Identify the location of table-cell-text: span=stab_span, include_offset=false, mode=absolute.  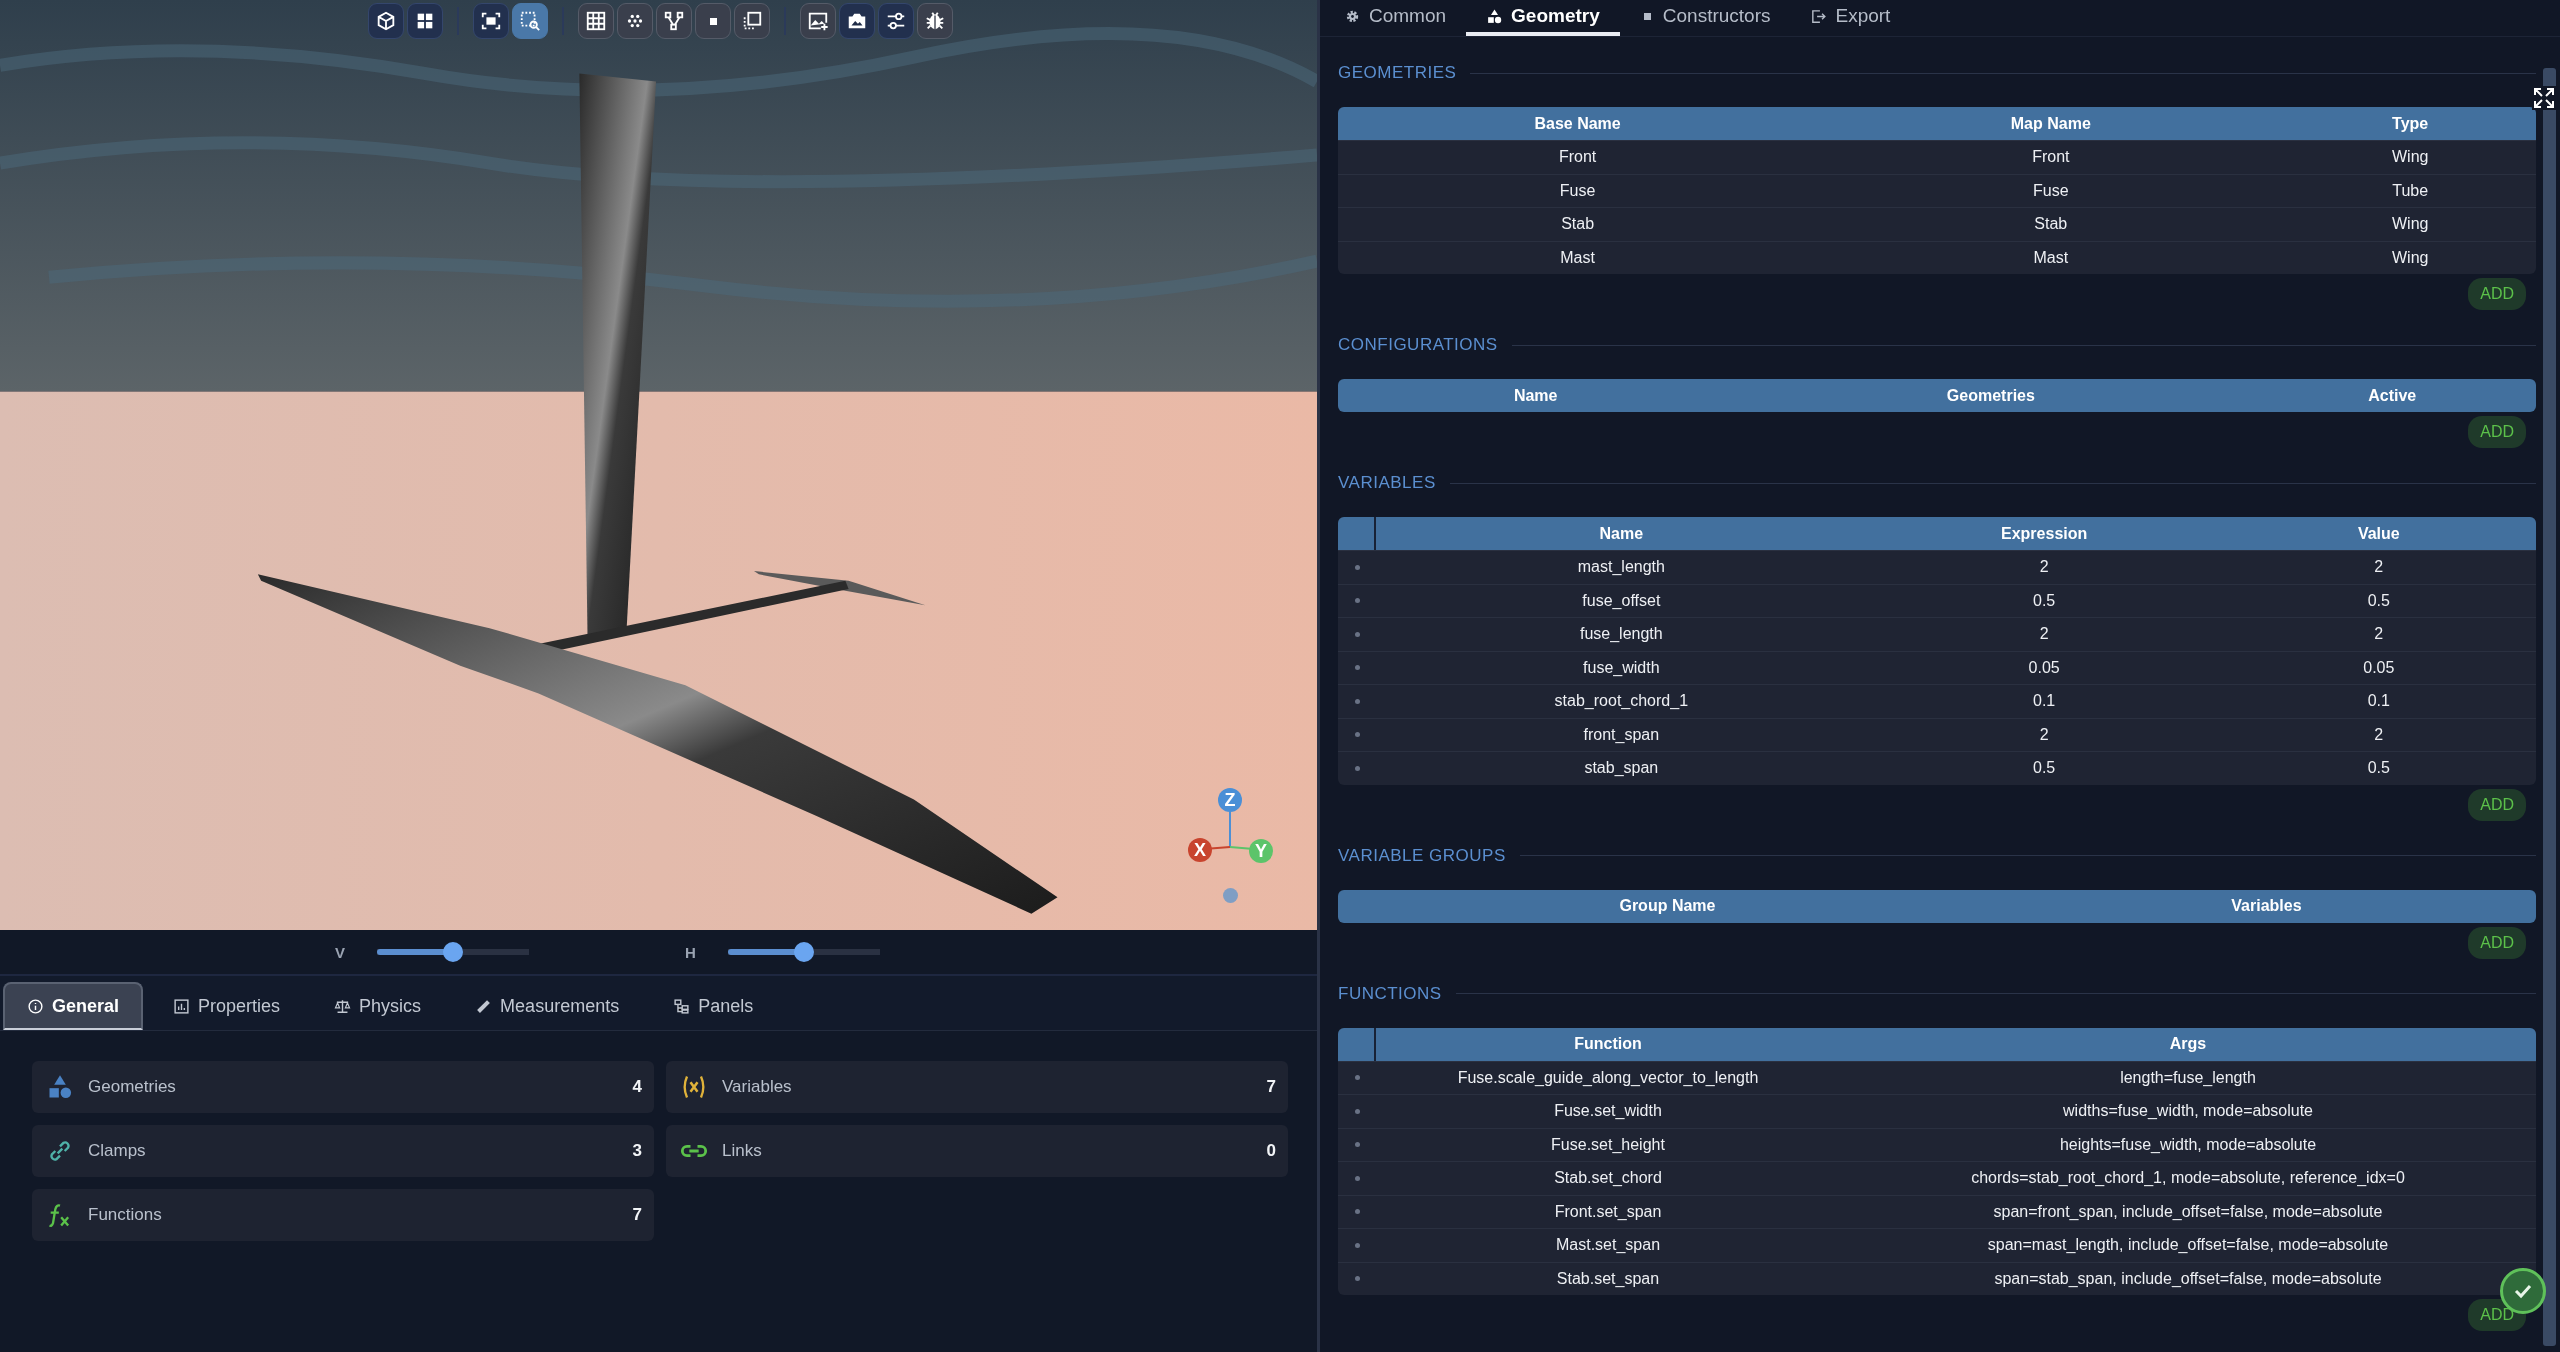
(2188, 1278).